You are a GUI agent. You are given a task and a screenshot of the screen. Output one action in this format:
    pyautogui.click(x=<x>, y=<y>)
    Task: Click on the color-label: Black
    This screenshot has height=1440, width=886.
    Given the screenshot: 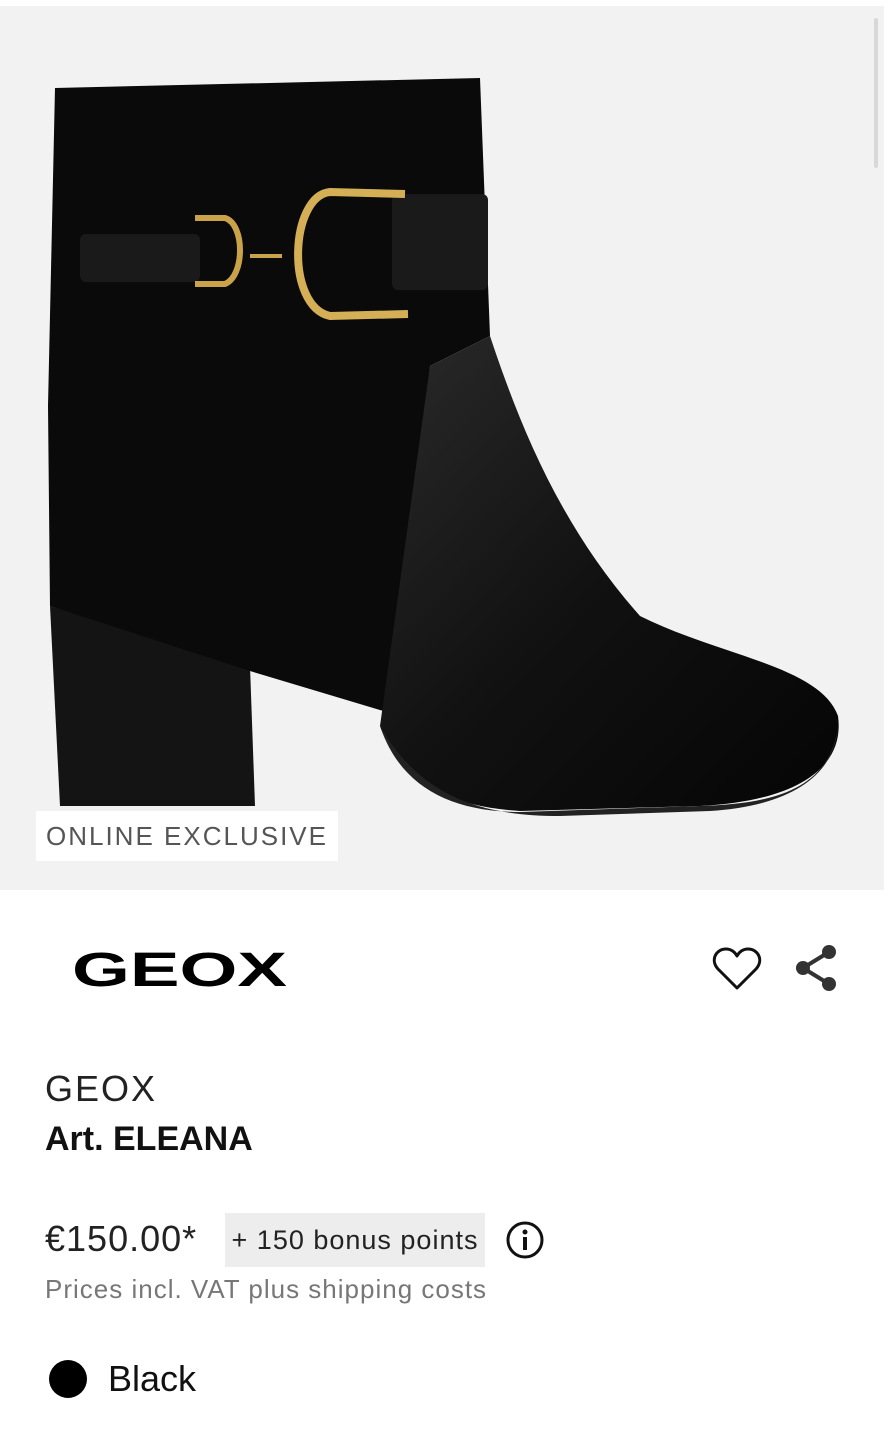 What is the action you would take?
    pyautogui.click(x=152, y=1378)
    